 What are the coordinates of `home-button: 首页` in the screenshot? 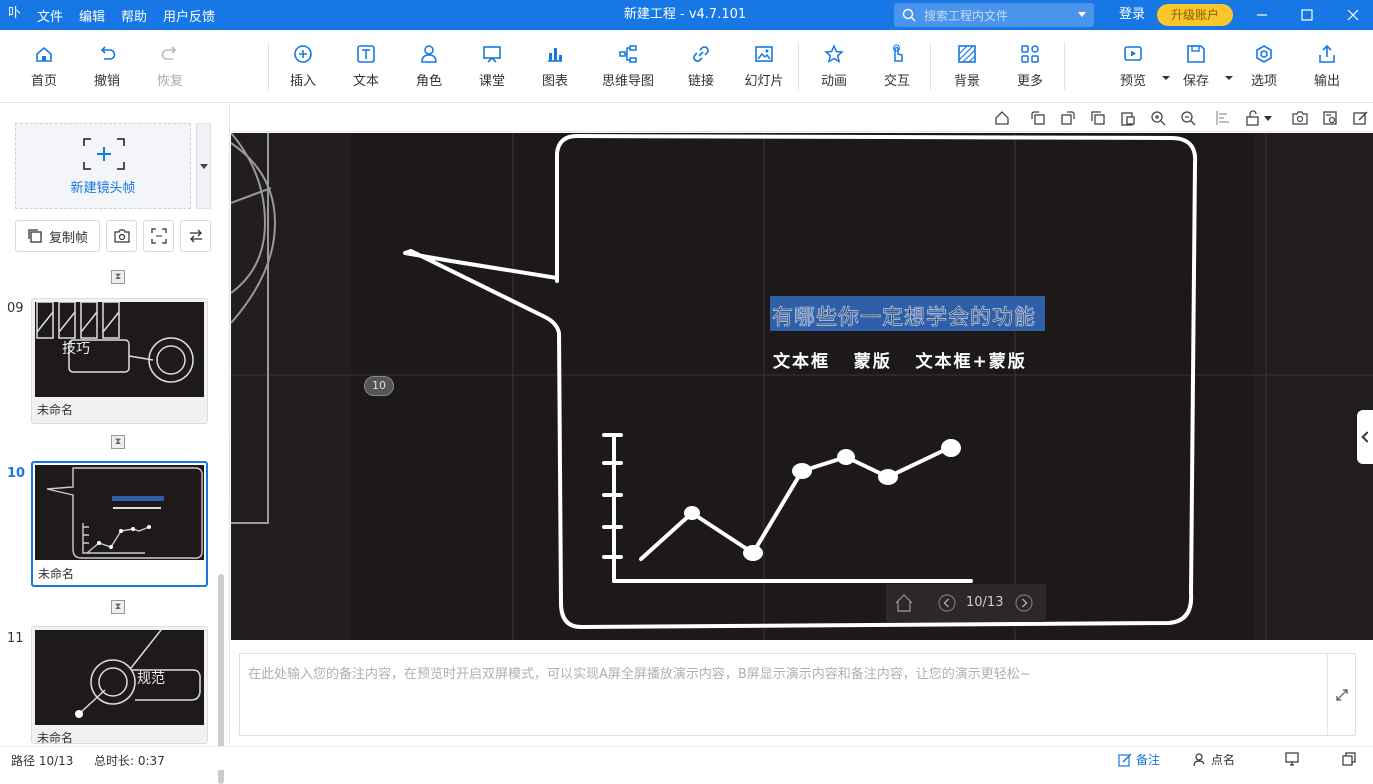 It's located at (44, 69).